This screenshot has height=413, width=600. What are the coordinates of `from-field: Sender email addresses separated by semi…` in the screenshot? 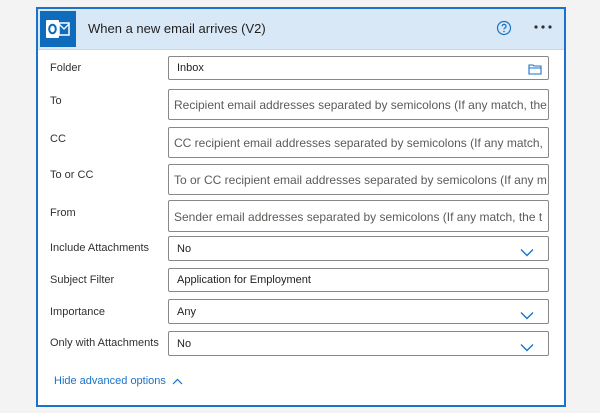 It's located at (358, 216).